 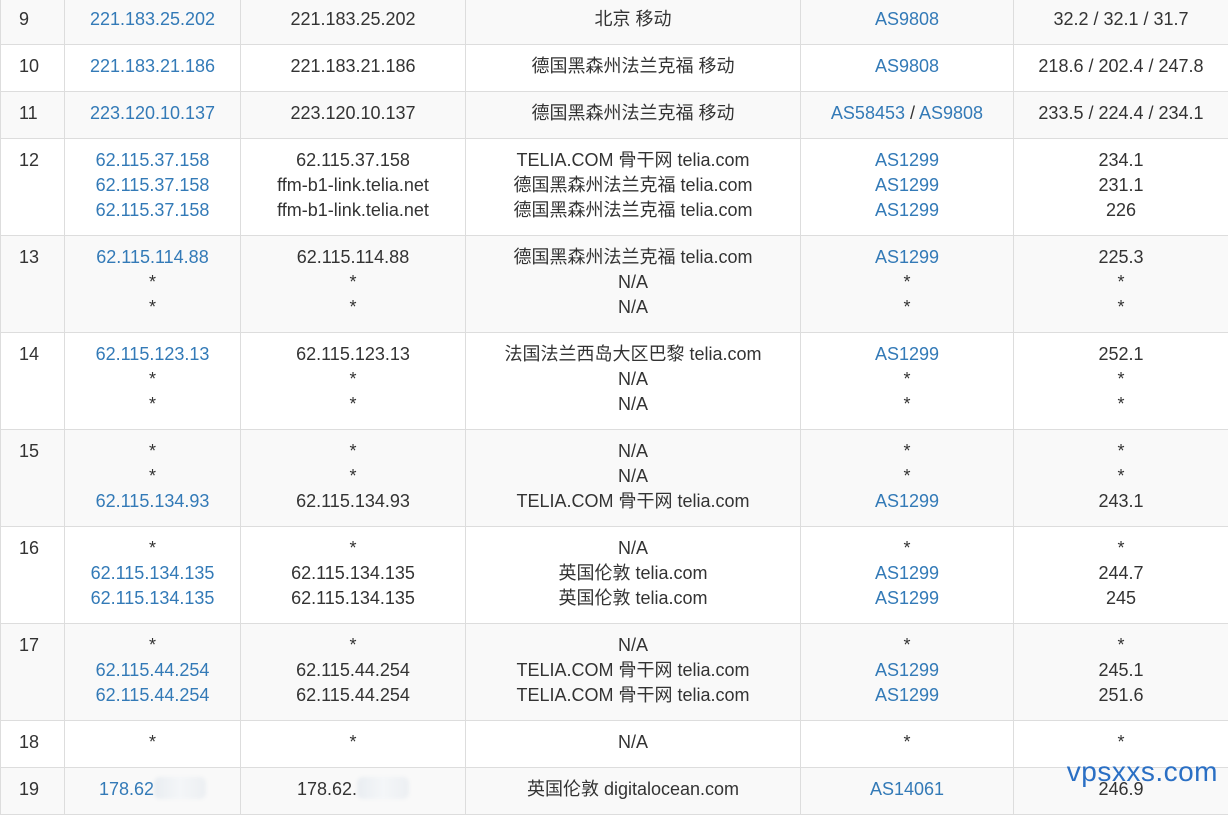 I want to click on hop-number: 18, so click(x=41, y=742).